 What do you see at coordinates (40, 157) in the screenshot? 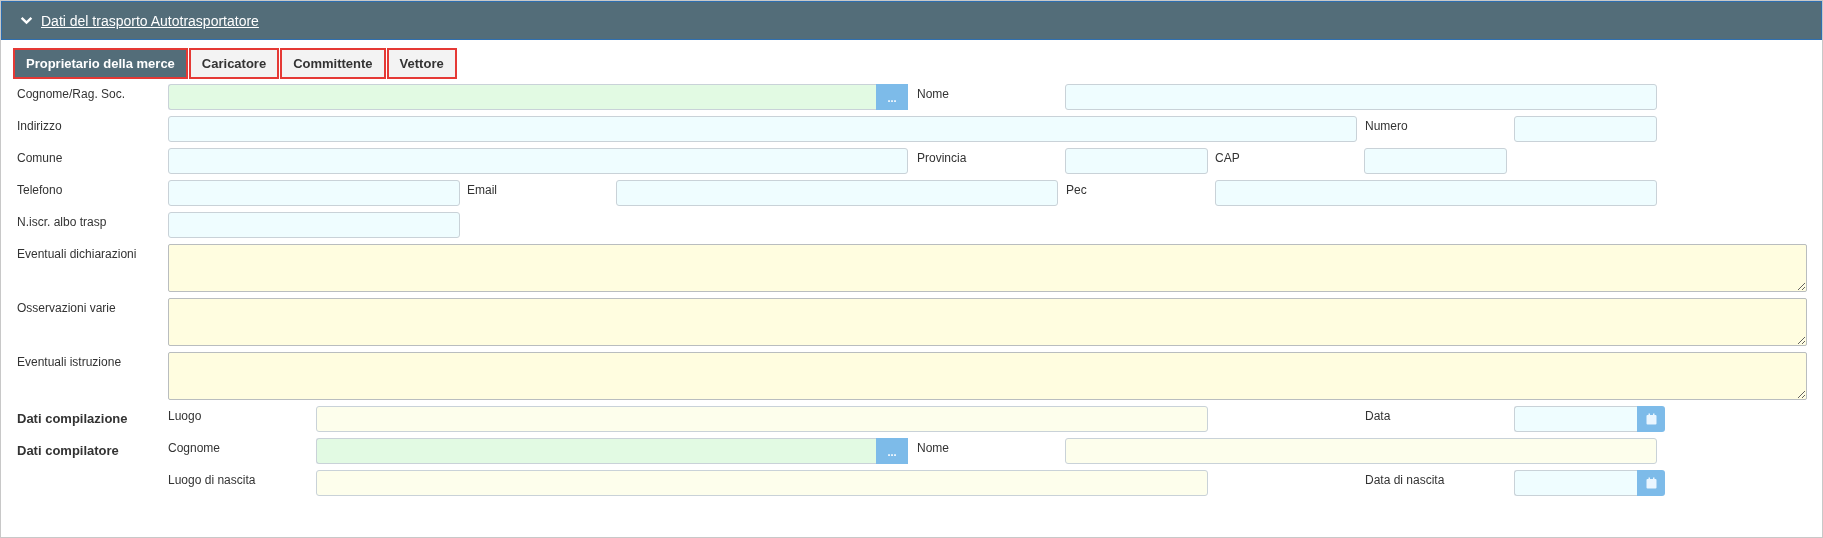
I see `field-label: Comune` at bounding box center [40, 157].